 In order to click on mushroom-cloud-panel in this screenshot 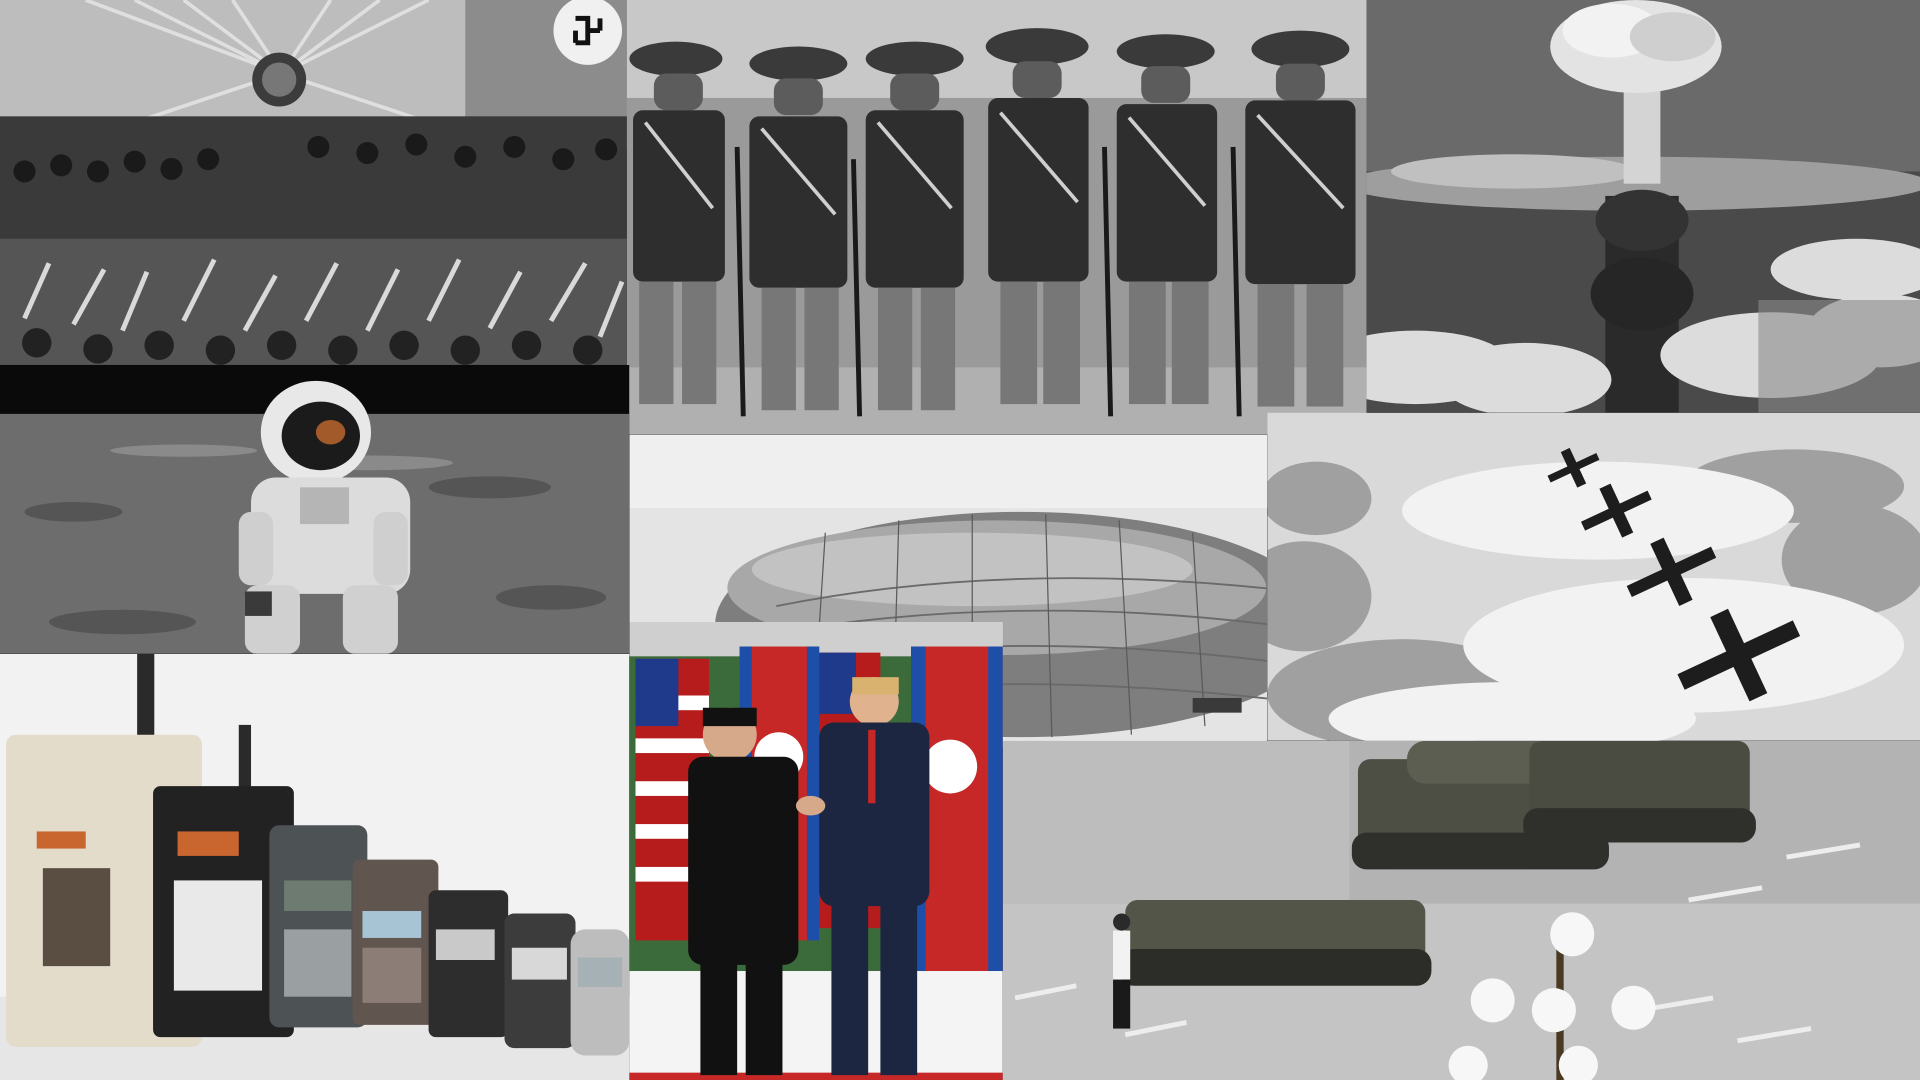, I will do `click(1643, 206)`.